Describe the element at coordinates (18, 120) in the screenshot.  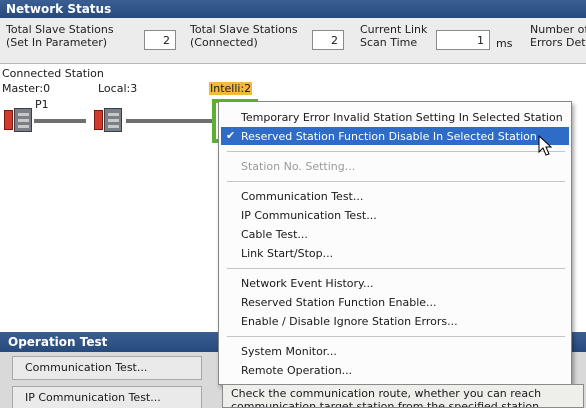
I see `master-station-plc-icon` at that location.